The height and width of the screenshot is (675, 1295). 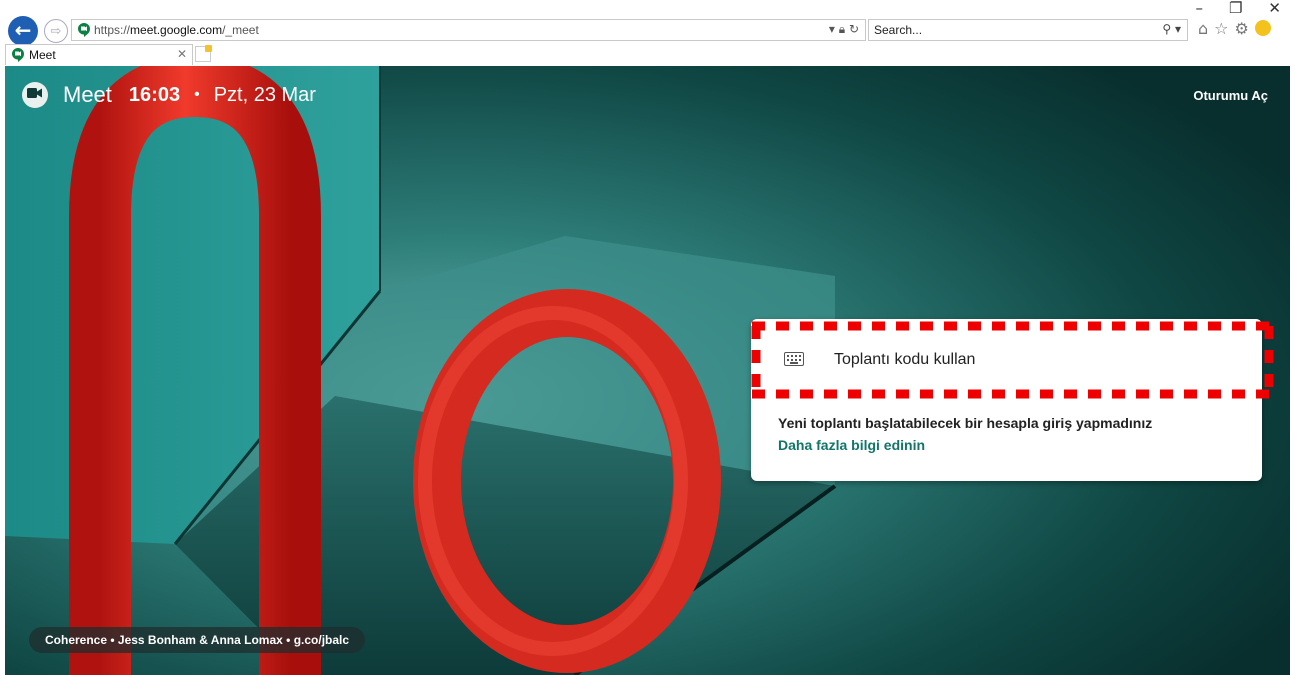 What do you see at coordinates (87, 94) in the screenshot?
I see `brand-name: Meet` at bounding box center [87, 94].